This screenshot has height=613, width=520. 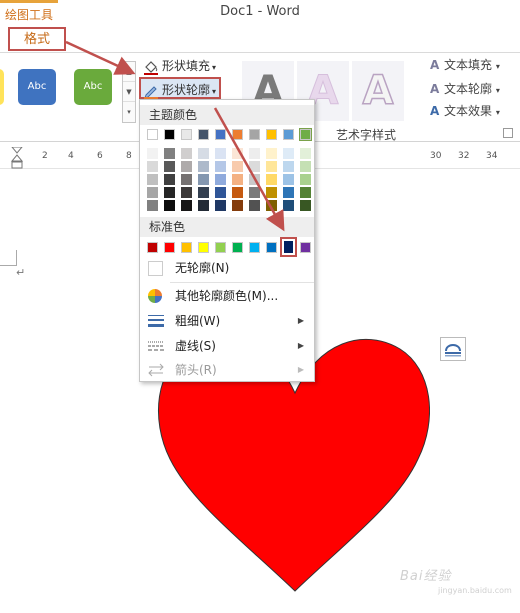 I want to click on style-gallery-scroll: ▲ ▼ ▾, so click(x=129, y=92).